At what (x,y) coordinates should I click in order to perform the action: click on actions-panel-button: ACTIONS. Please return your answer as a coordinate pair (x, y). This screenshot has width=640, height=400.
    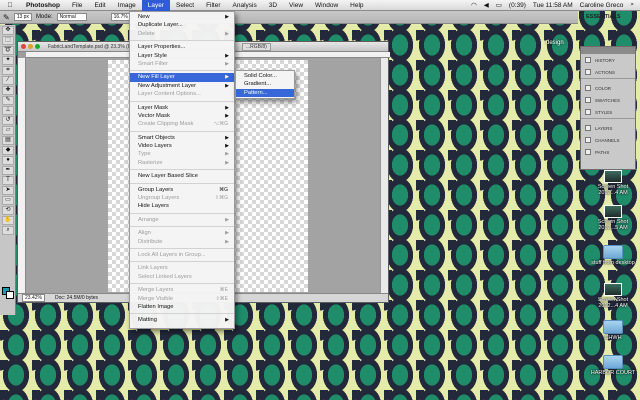
    Looking at the image, I should click on (608, 72).